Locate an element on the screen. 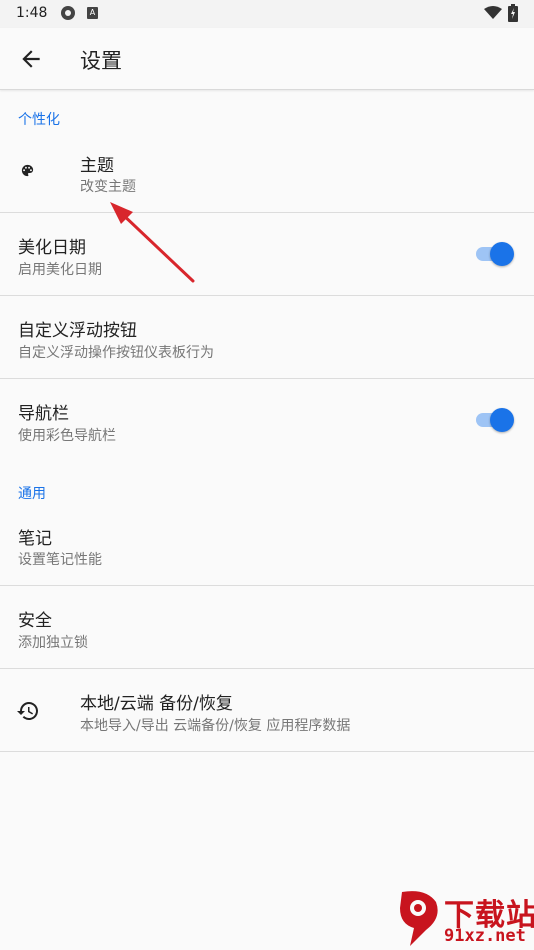  restore-history-icon is located at coordinates (27, 711).